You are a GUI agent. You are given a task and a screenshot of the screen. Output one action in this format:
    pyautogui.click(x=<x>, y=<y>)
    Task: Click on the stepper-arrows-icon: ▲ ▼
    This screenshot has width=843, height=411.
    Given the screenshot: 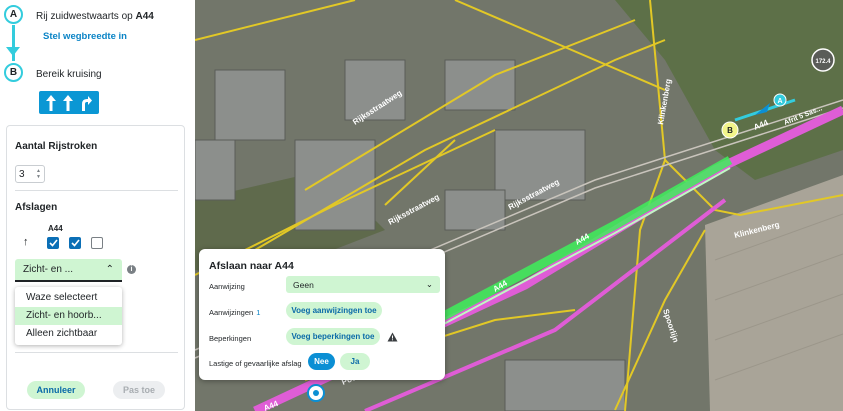 What is the action you would take?
    pyautogui.click(x=38, y=174)
    